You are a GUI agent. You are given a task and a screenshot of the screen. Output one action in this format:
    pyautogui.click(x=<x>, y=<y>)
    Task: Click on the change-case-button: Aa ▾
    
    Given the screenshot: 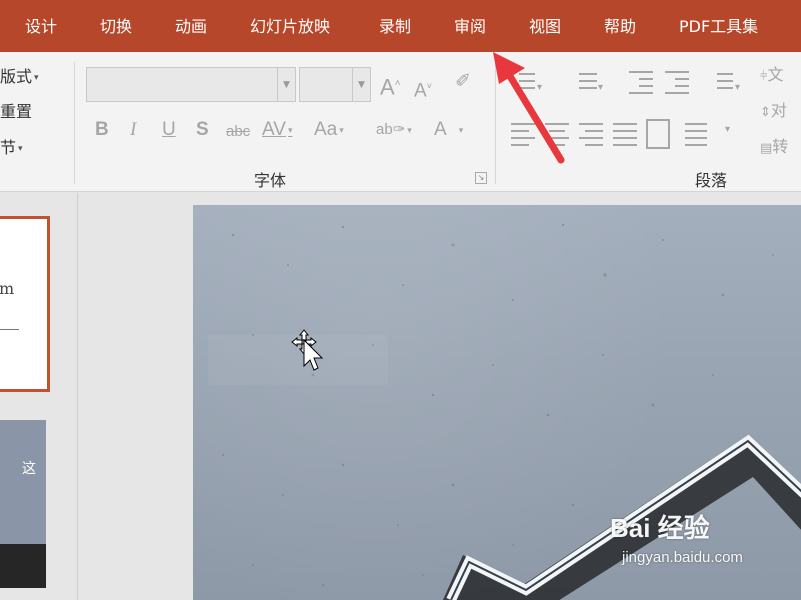 What is the action you would take?
    pyautogui.click(x=329, y=130)
    